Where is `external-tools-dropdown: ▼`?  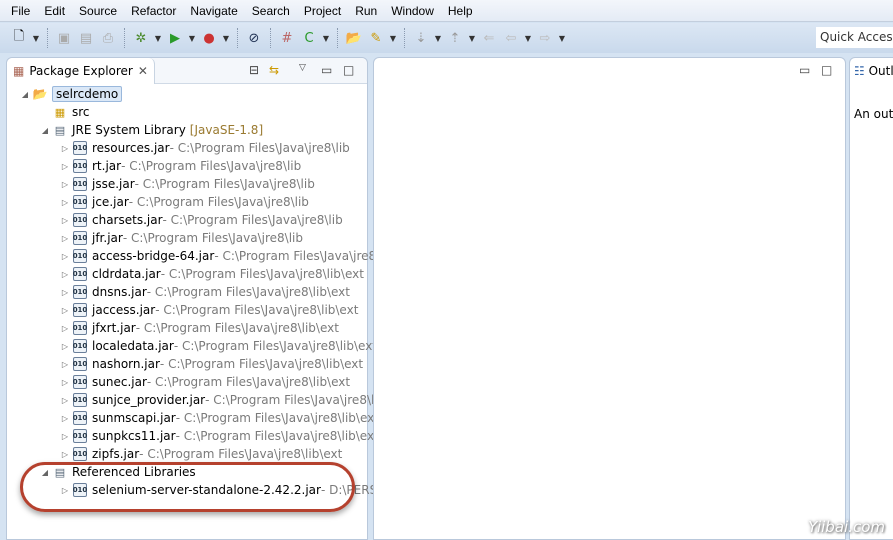 external-tools-dropdown: ▼ is located at coordinates (226, 38).